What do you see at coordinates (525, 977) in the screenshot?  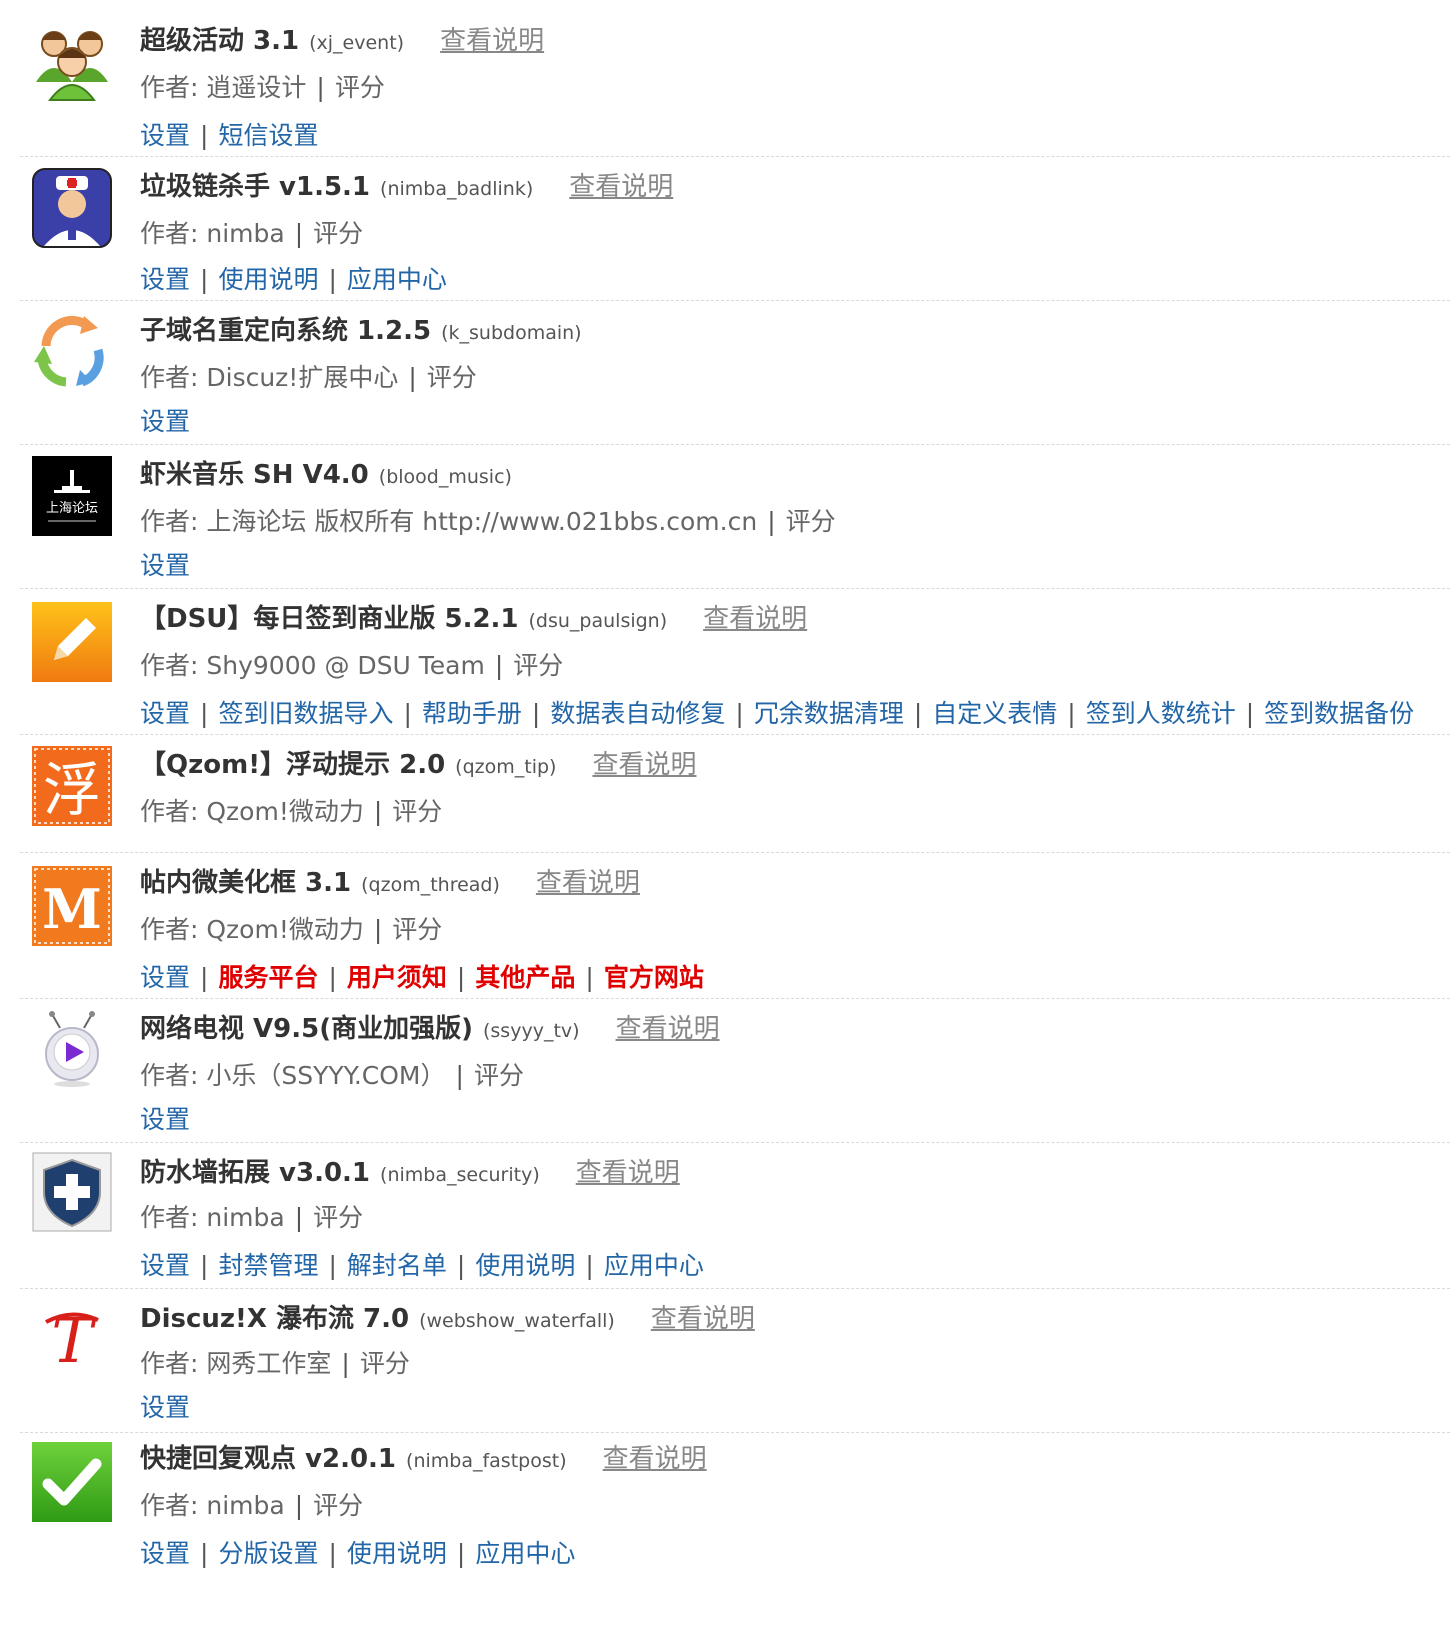 I see `other-products-link: 其他产品` at bounding box center [525, 977].